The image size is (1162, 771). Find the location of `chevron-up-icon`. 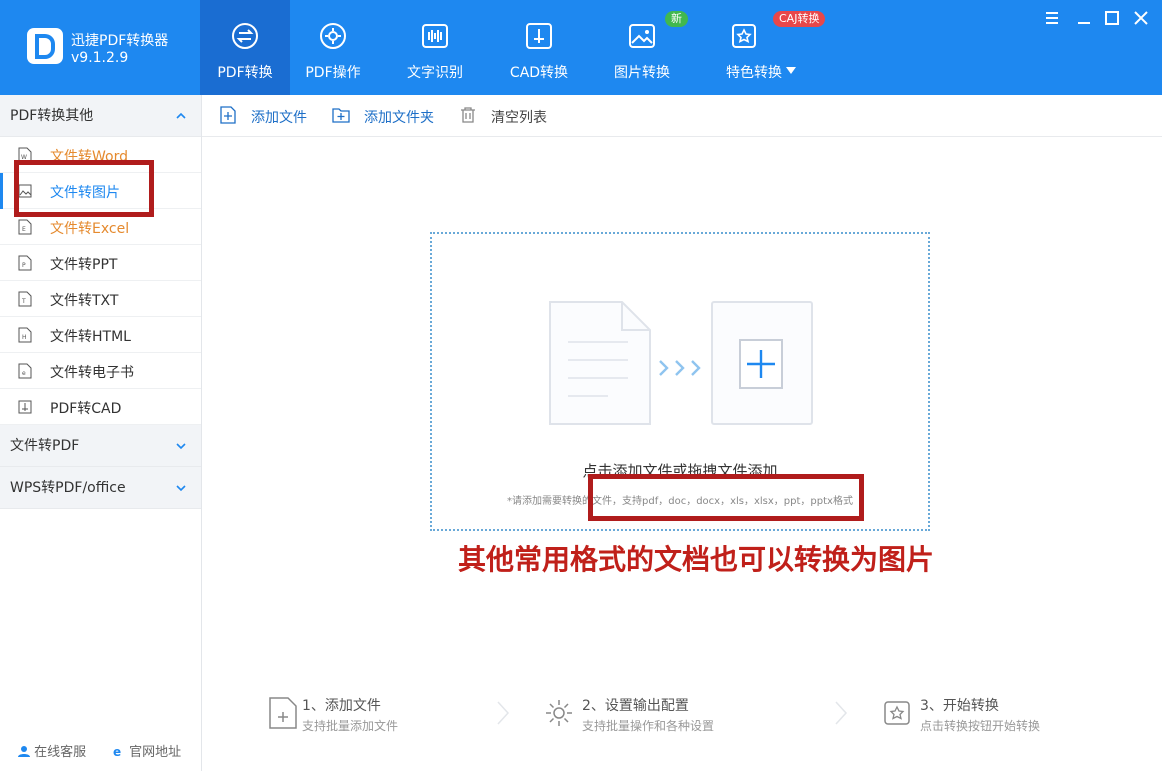

chevron-up-icon is located at coordinates (181, 115).